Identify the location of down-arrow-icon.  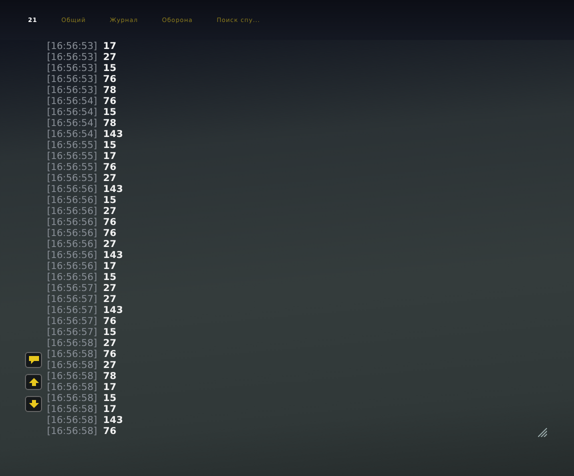
(33, 404).